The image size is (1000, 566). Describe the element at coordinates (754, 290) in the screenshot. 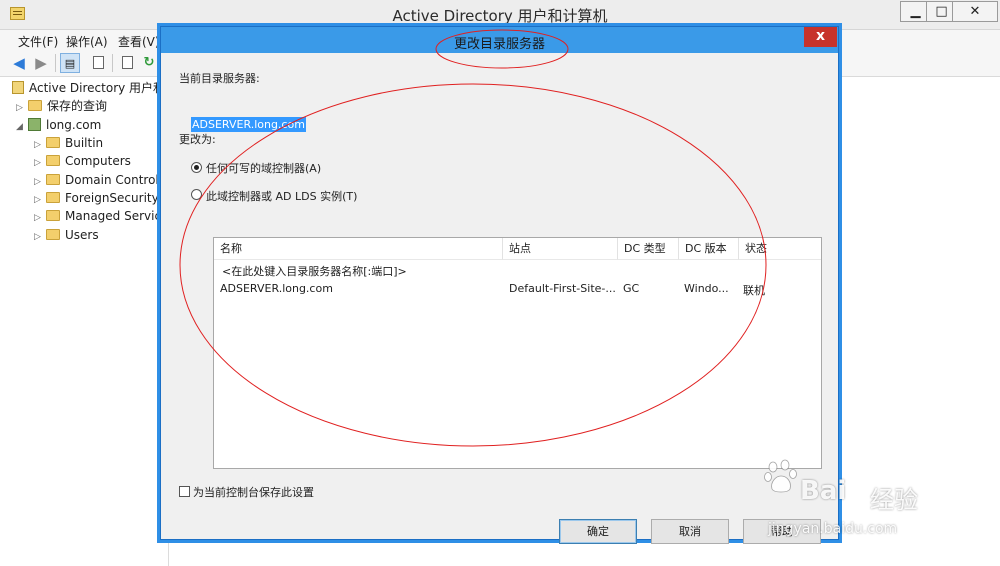

I see `row-status: 联机` at that location.